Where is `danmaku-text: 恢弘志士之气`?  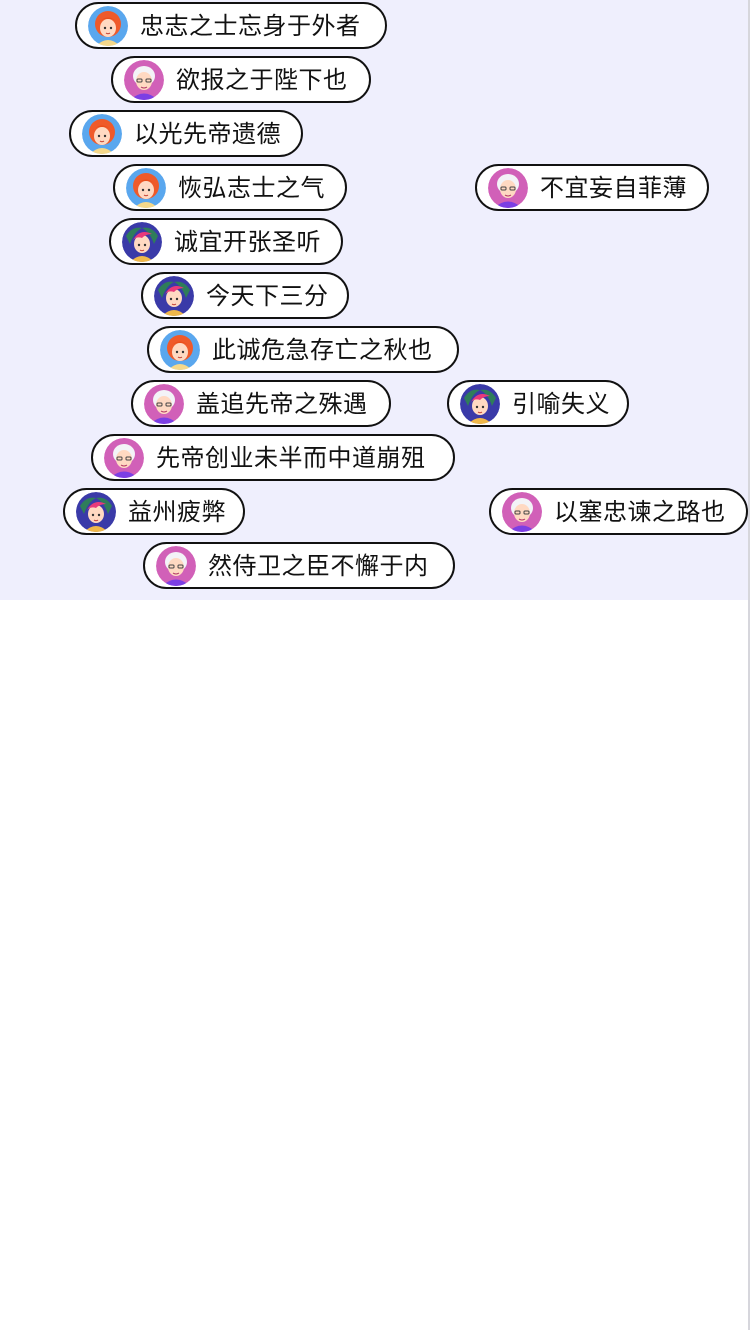 danmaku-text: 恢弘志士之气 is located at coordinates (251, 187).